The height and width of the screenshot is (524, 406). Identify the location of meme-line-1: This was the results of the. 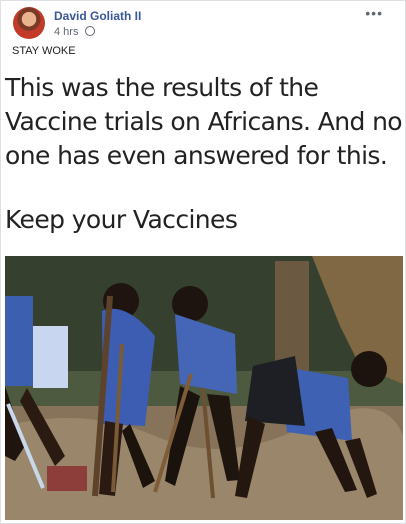
(162, 87).